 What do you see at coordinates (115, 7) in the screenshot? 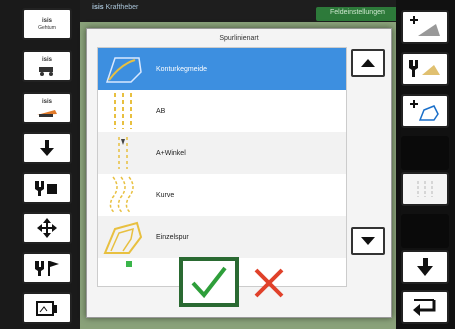
I see `tab-kraftheber: isis Kraftheber` at bounding box center [115, 7].